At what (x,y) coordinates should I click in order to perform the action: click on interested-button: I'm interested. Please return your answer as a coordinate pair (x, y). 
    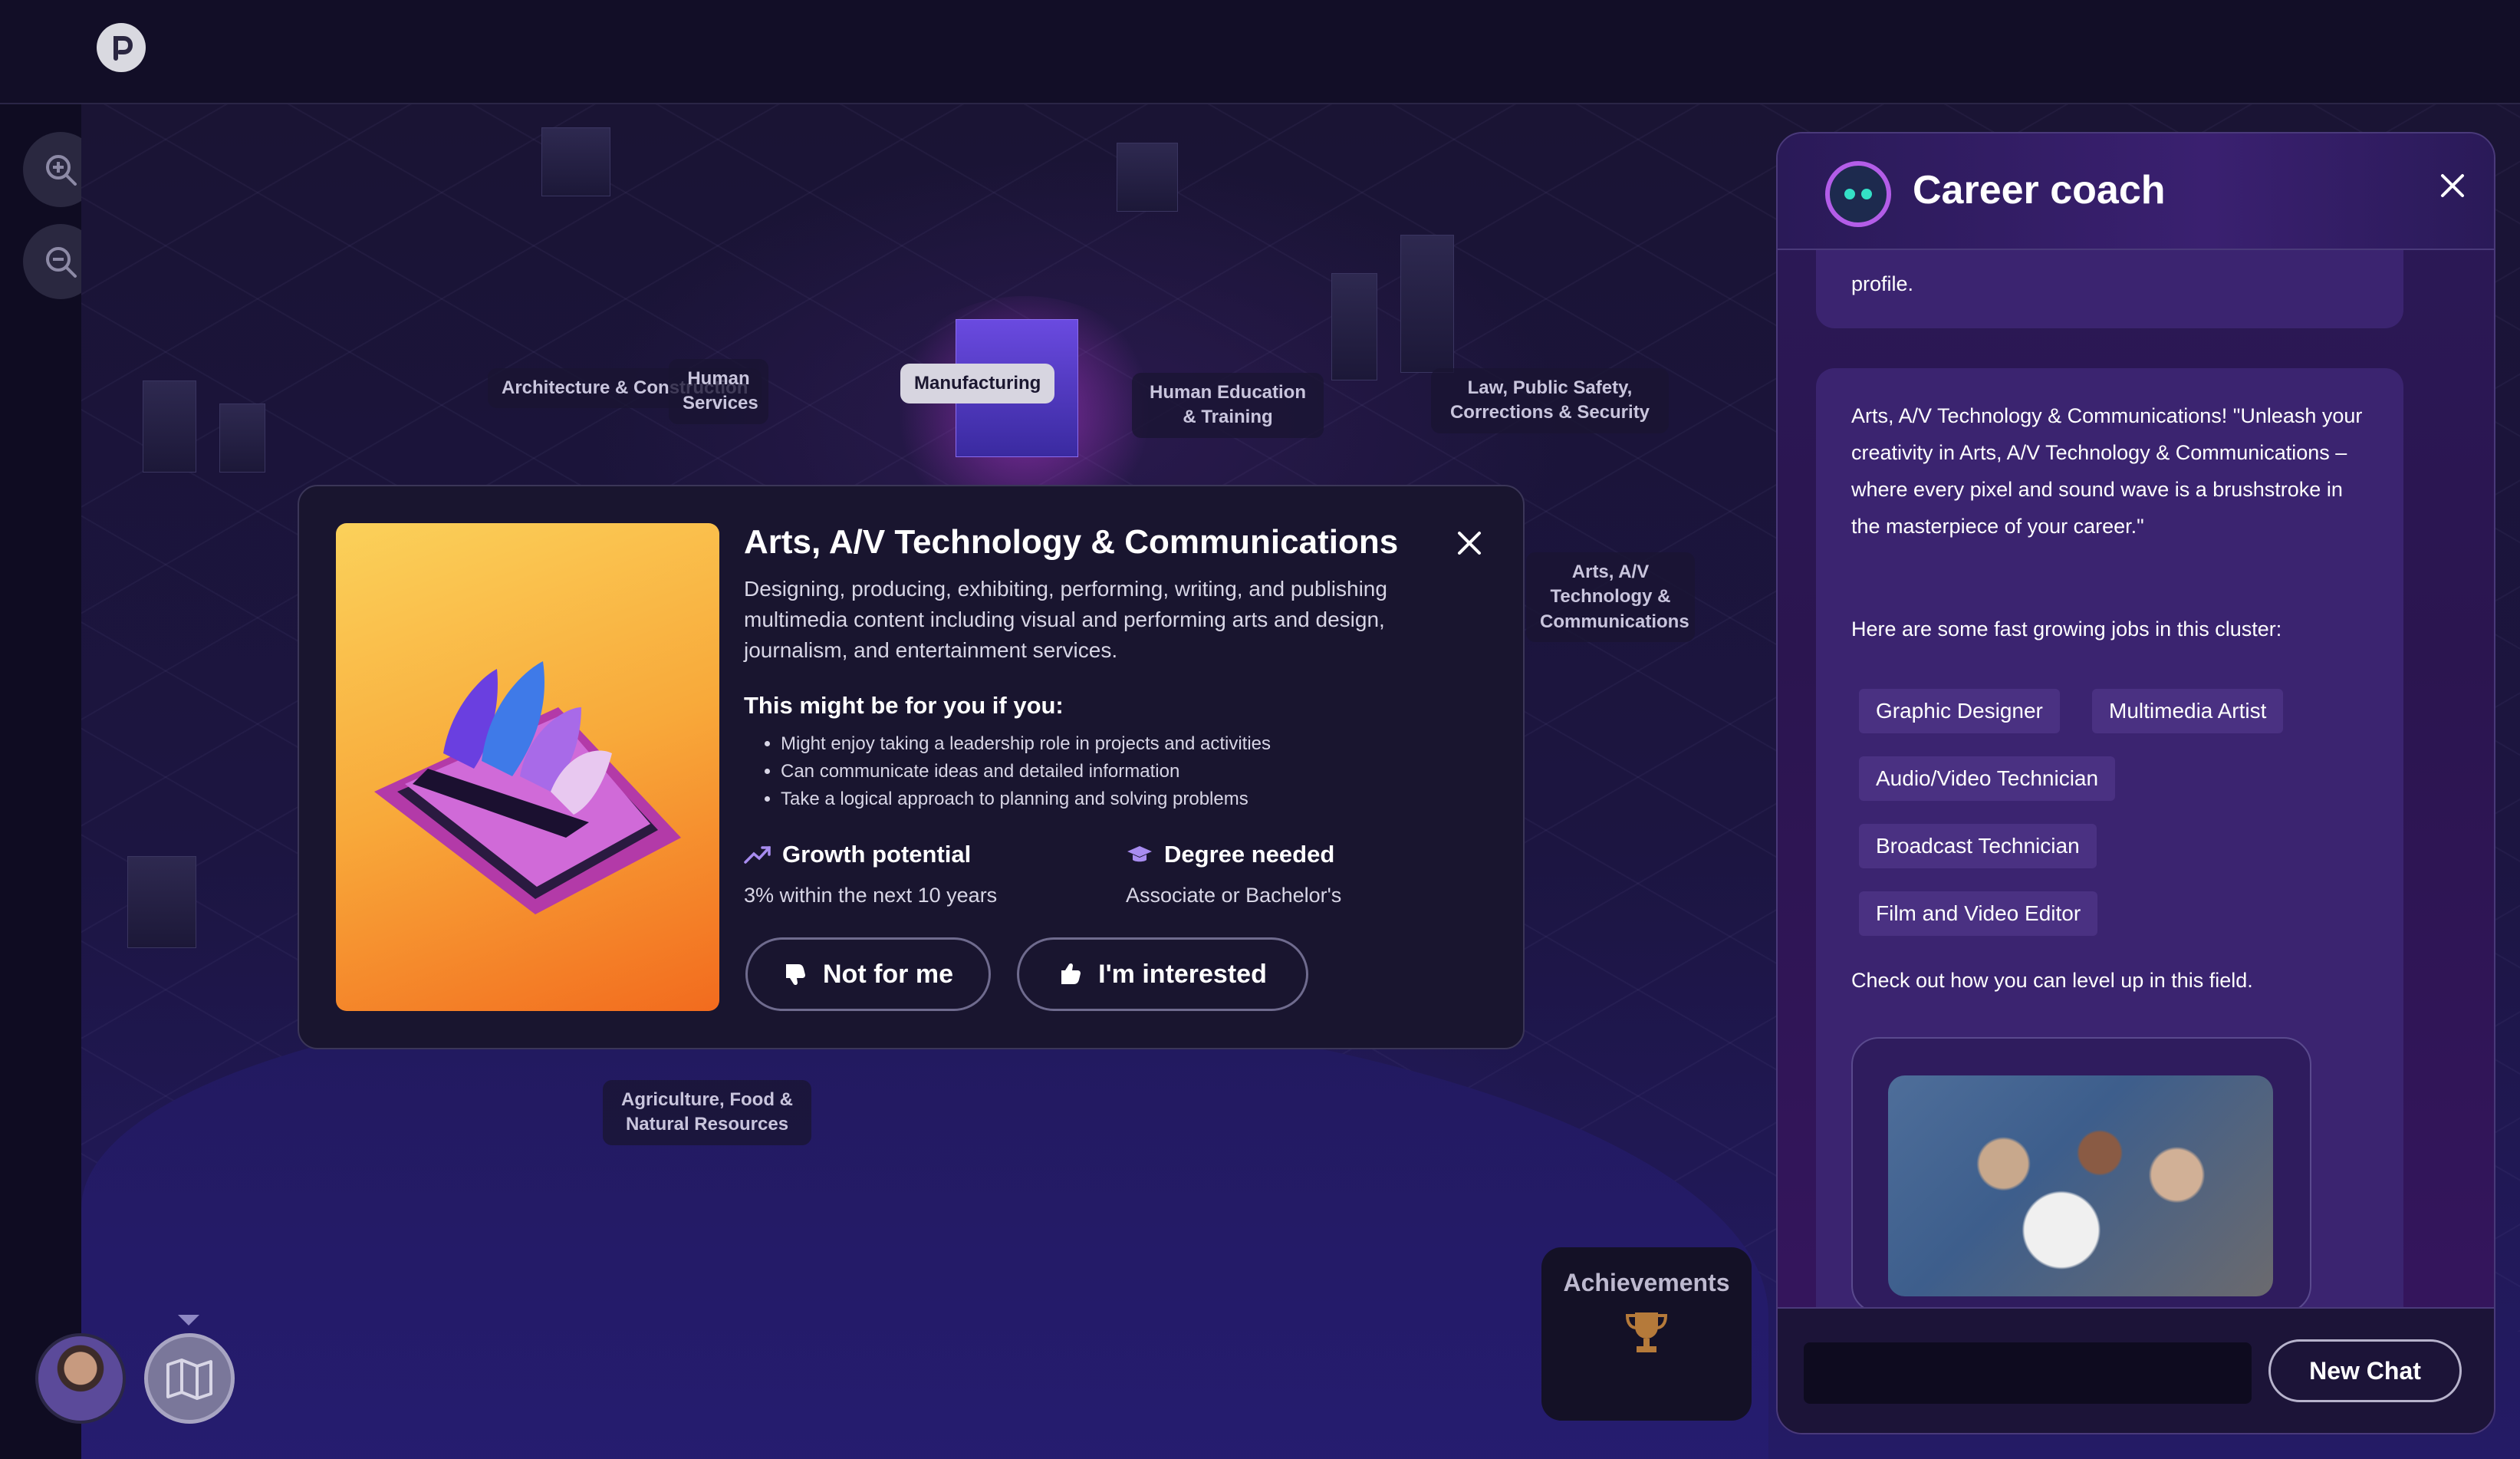
    Looking at the image, I should click on (1162, 974).